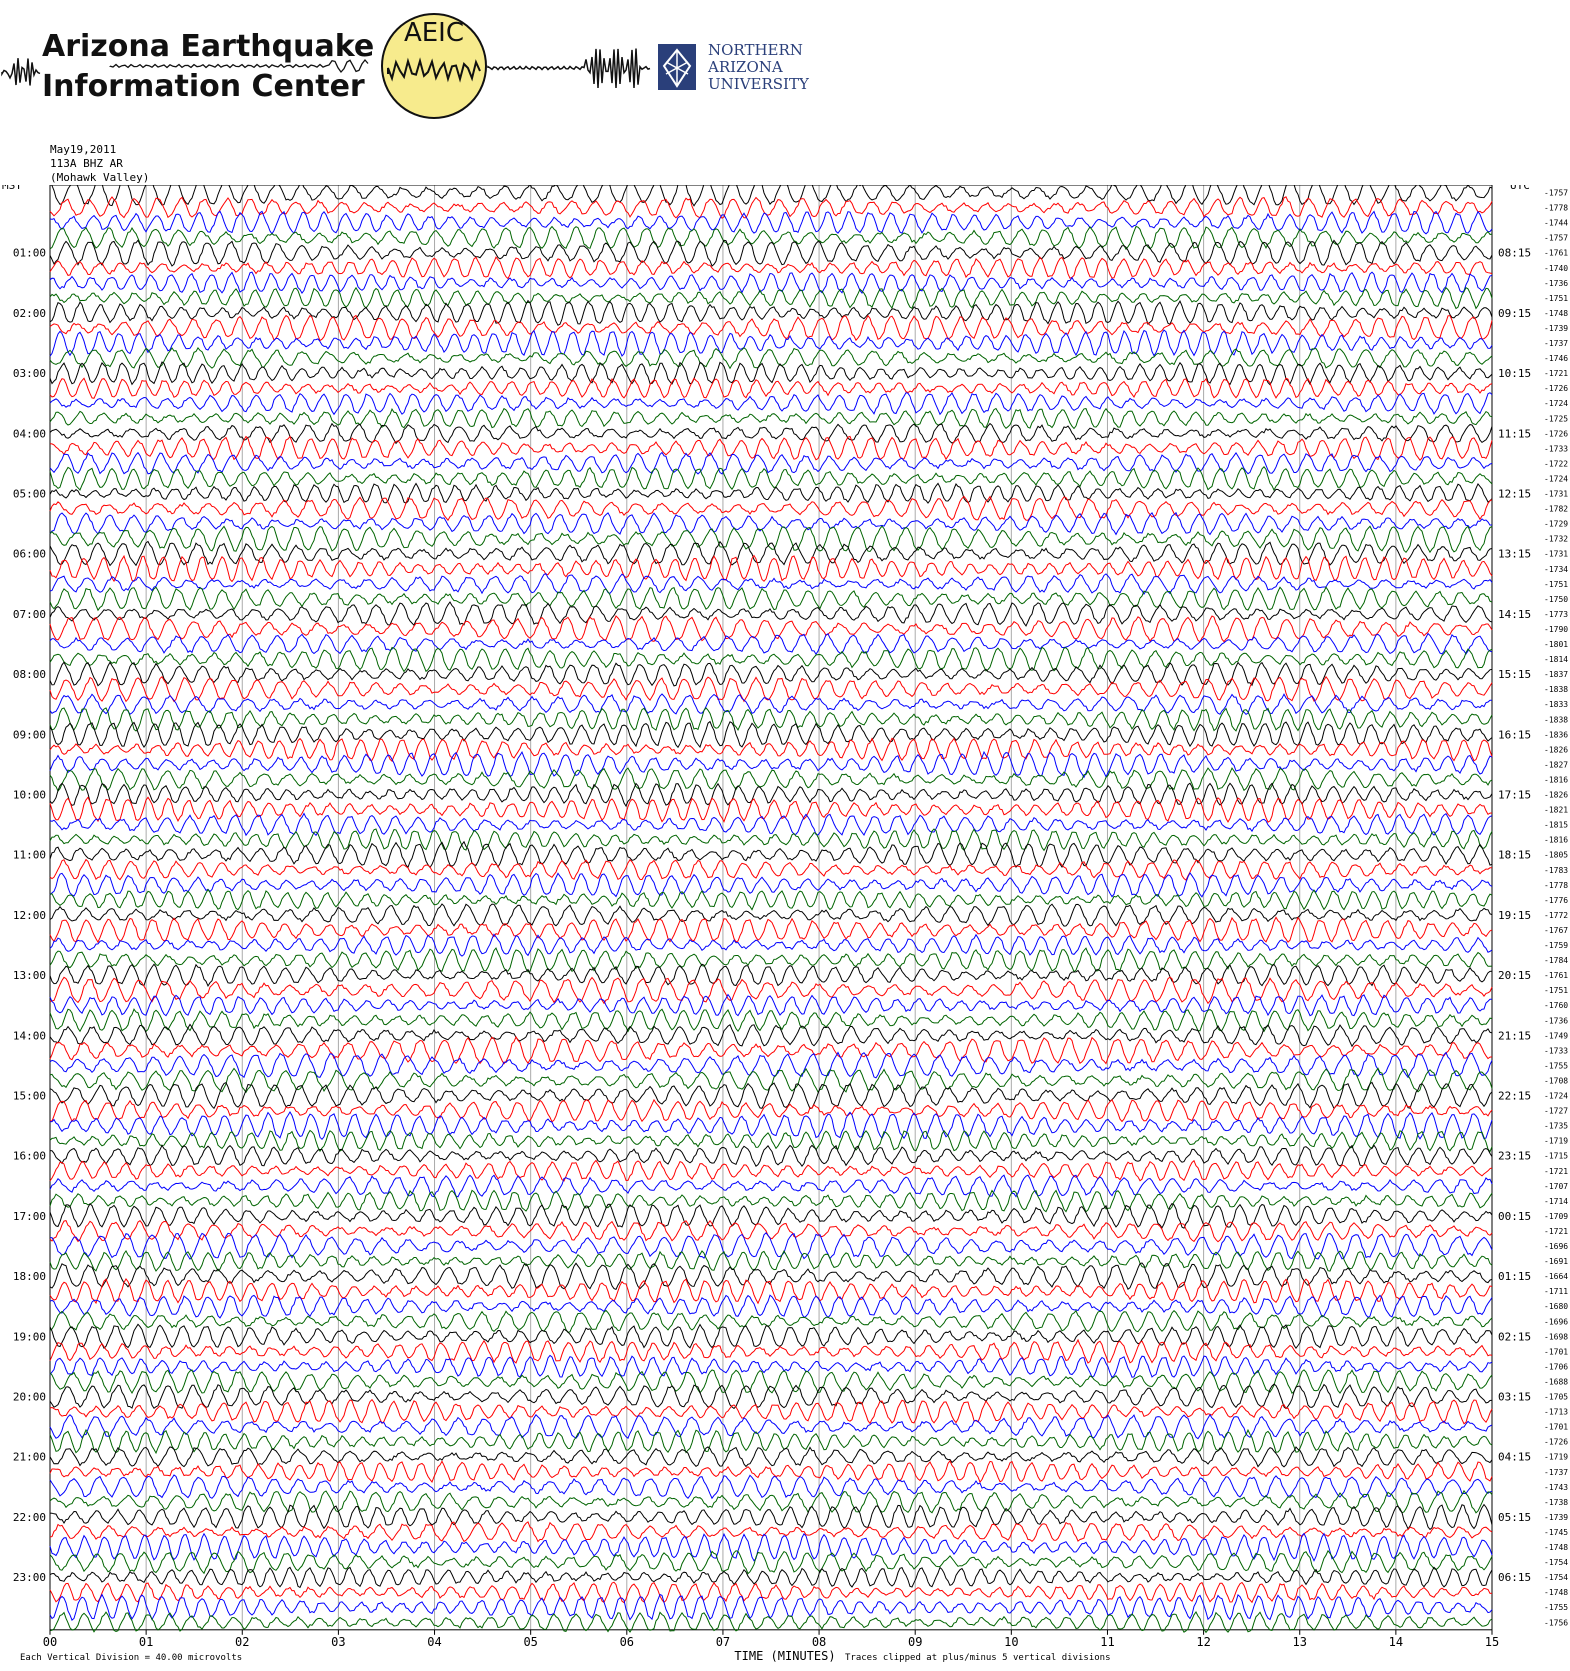  What do you see at coordinates (1514, 614) in the screenshot?
I see `utc-hour-6: 14:15` at bounding box center [1514, 614].